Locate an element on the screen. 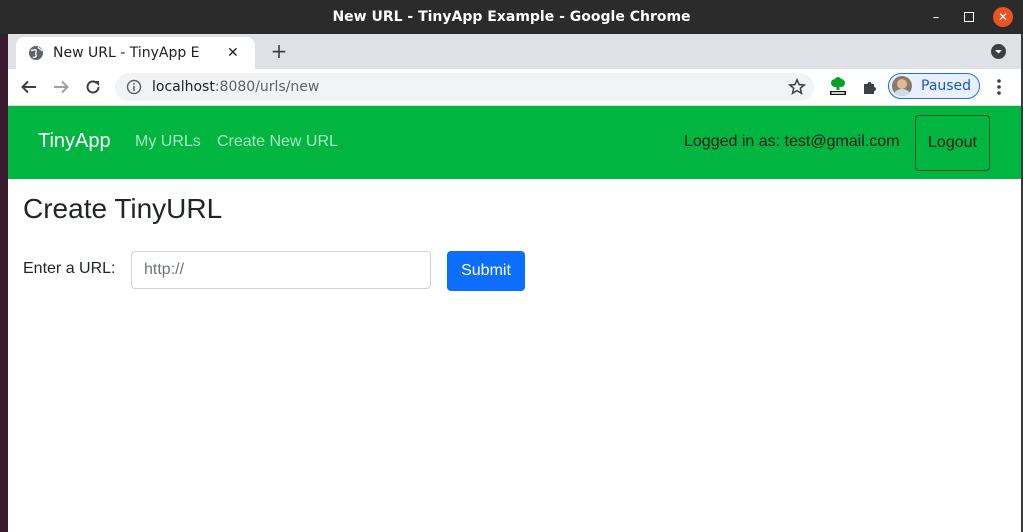  arrow-left-icon is located at coordinates (28, 87).